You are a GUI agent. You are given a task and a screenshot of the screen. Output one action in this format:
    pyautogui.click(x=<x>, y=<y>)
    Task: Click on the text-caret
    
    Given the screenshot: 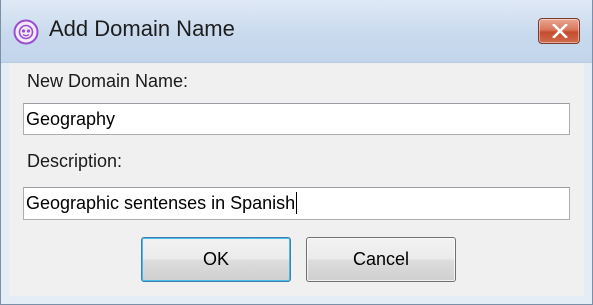 What is the action you would take?
    pyautogui.click(x=297, y=203)
    